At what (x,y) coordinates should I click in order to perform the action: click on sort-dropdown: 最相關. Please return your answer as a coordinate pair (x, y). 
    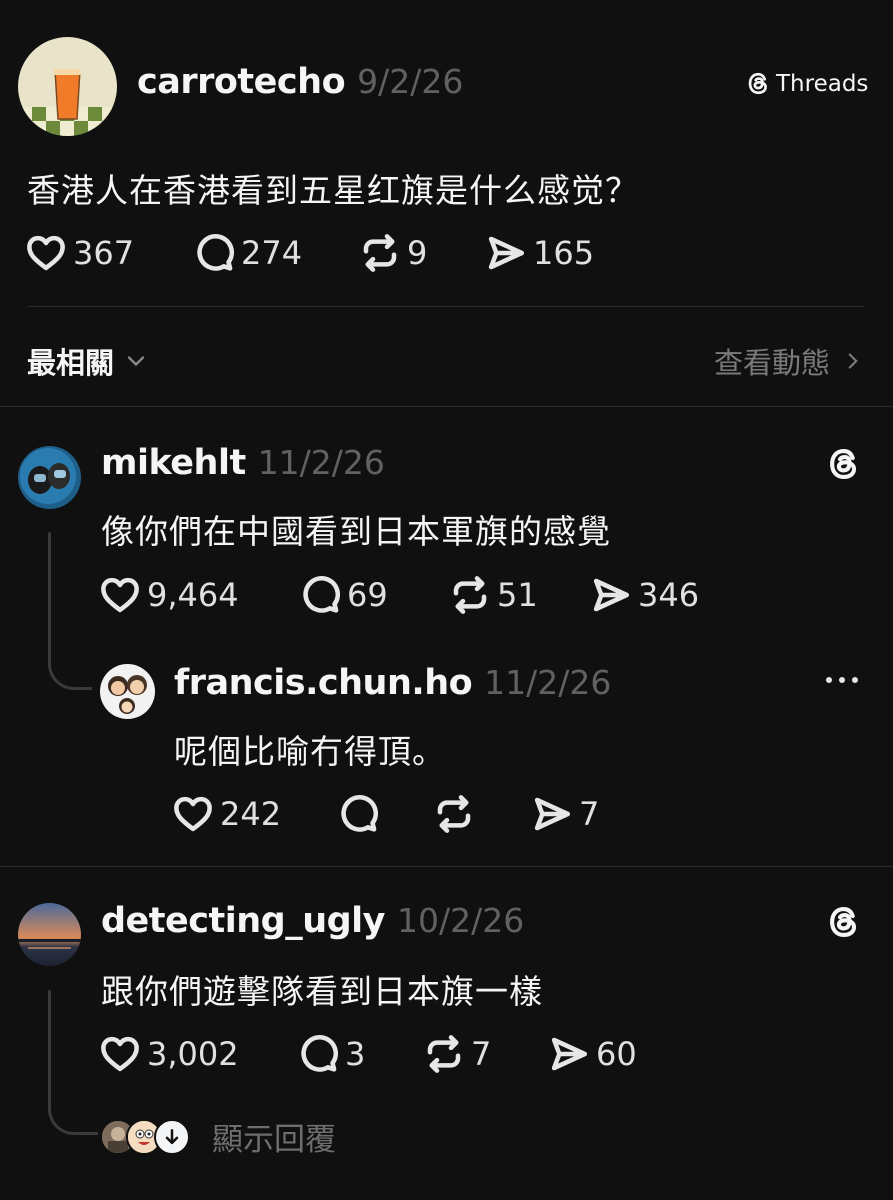
    Looking at the image, I should click on (88, 361).